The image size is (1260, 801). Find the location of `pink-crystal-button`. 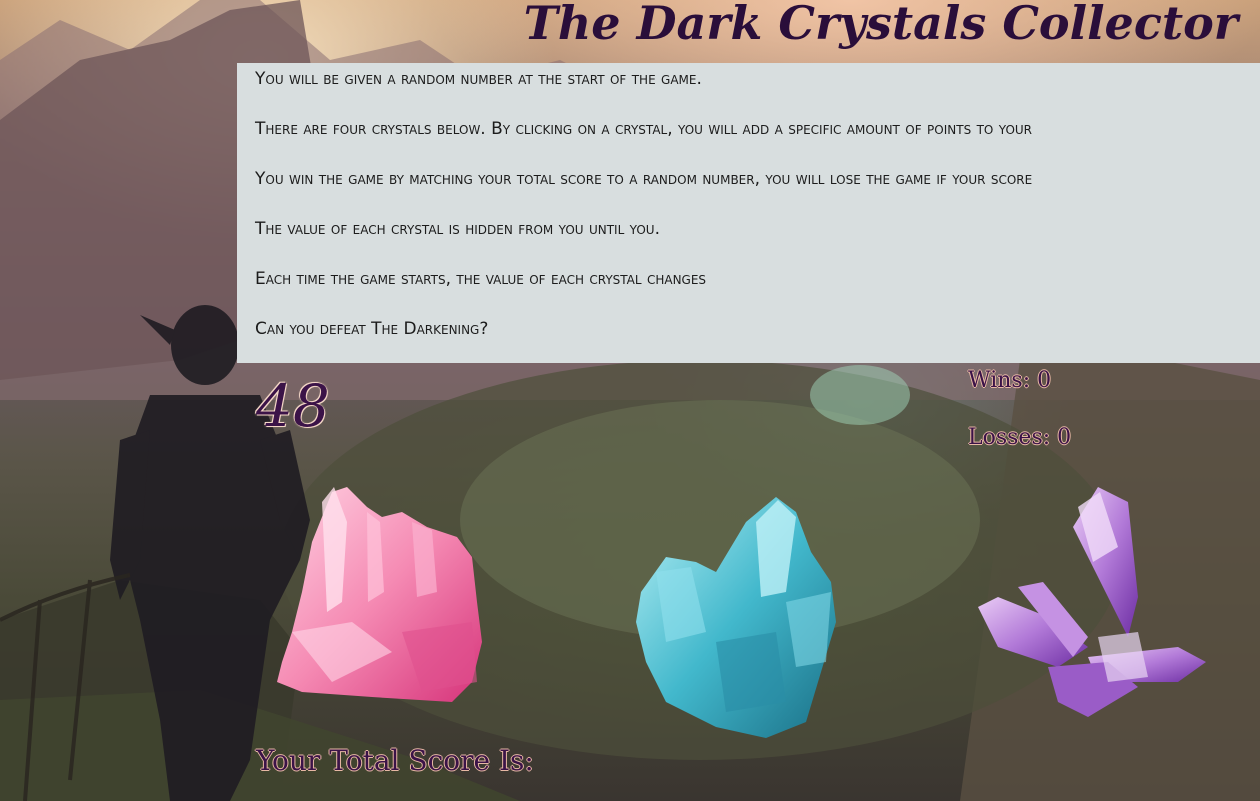

pink-crystal-button is located at coordinates (379, 595).